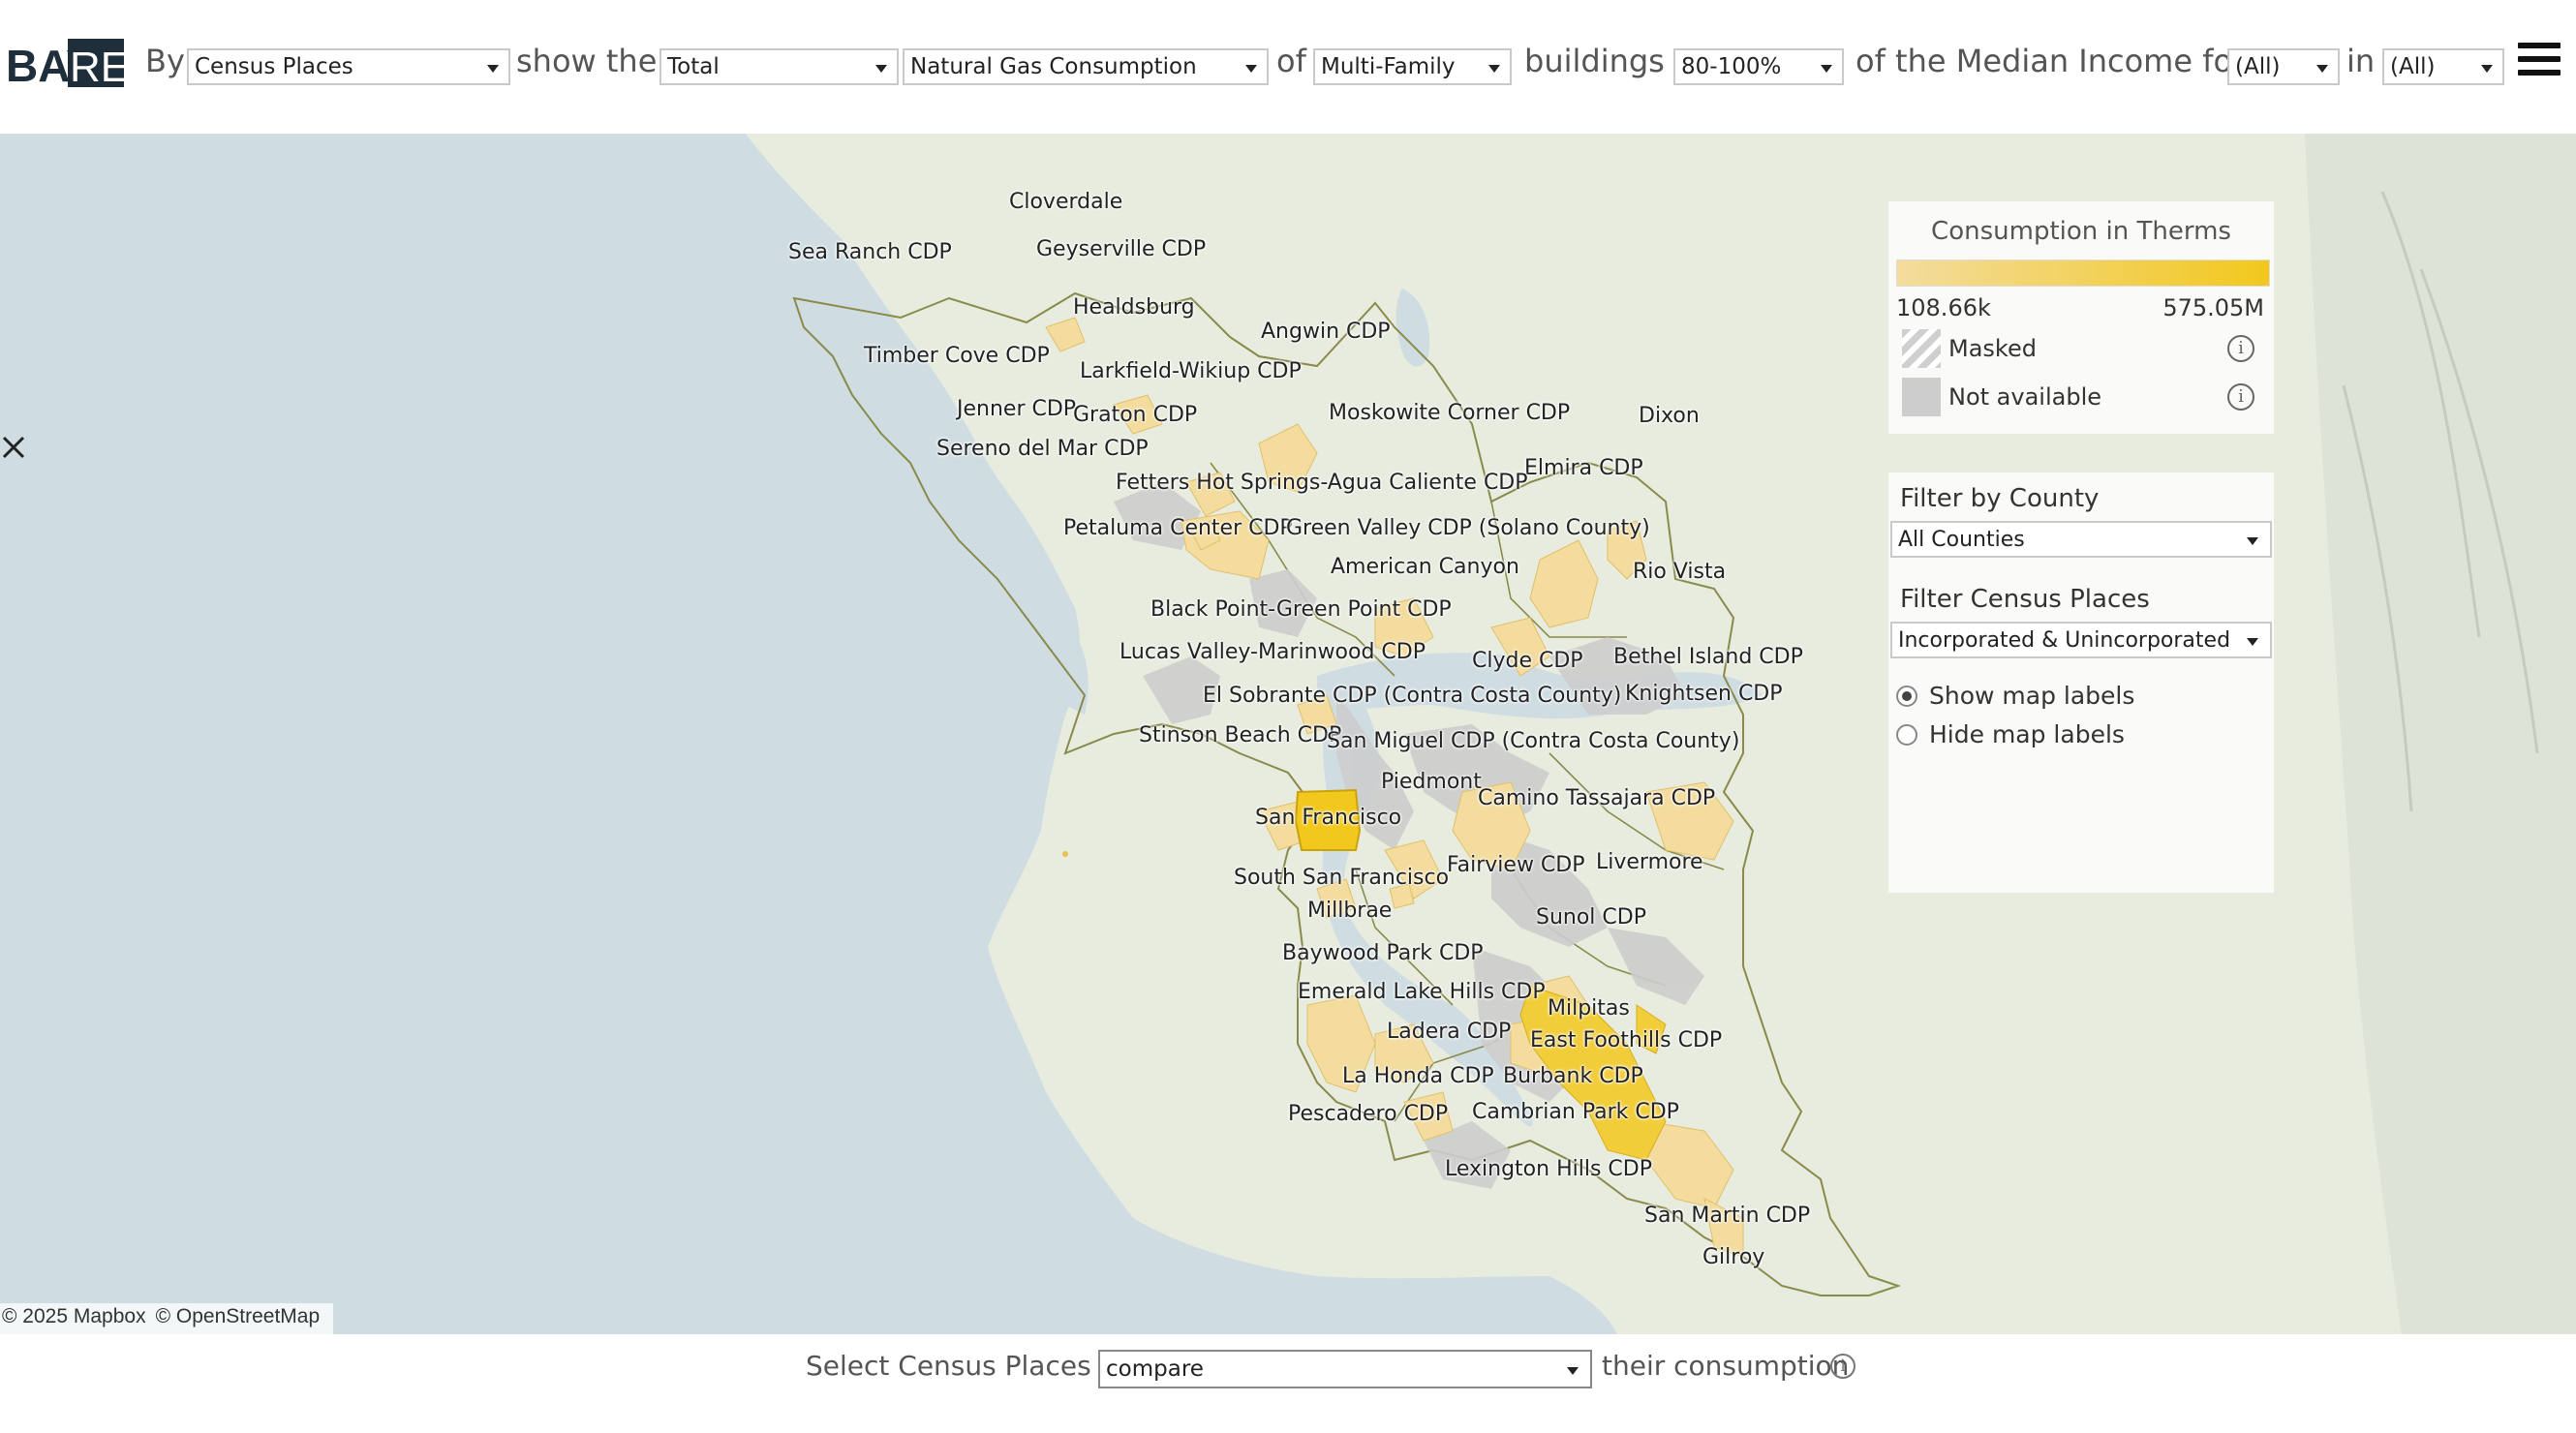  Describe the element at coordinates (1341, 878) in the screenshot. I see `place-label: South San Francisco` at that location.